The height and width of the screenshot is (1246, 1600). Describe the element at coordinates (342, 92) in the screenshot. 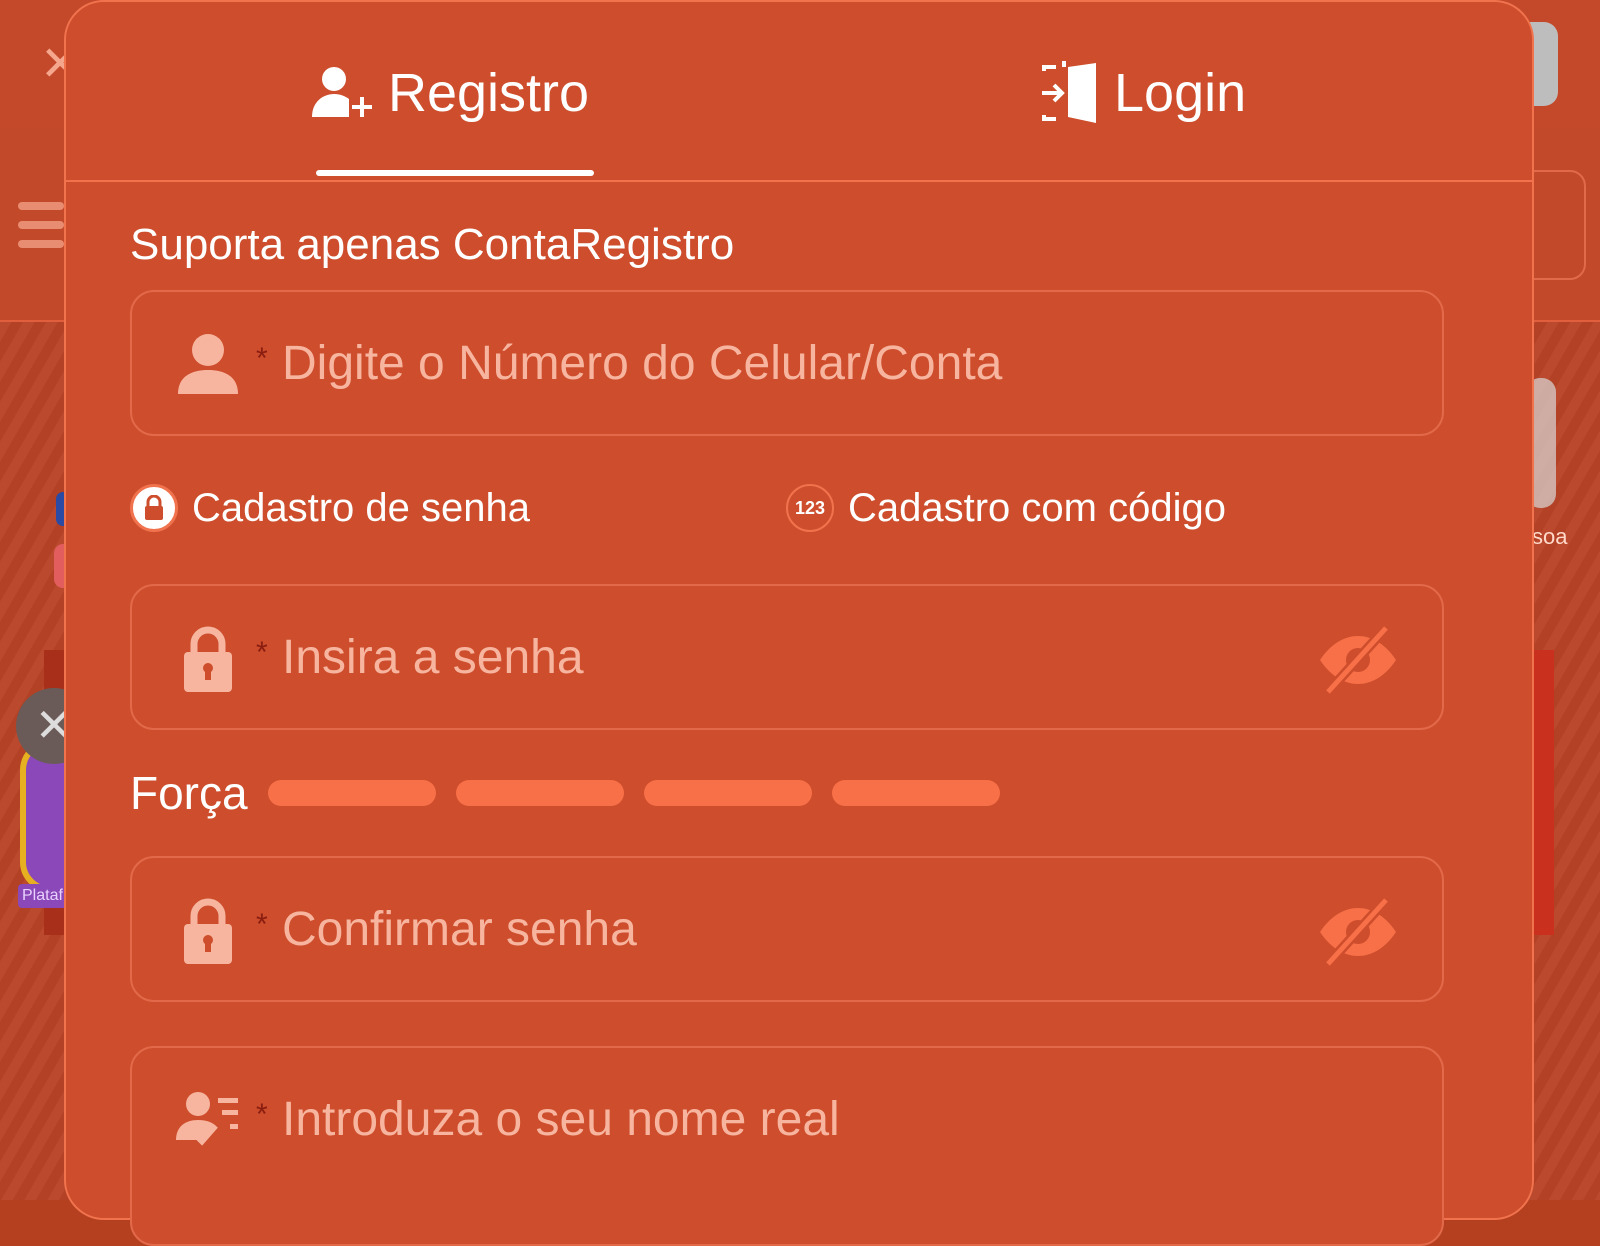

I see `user-plus-icon` at that location.